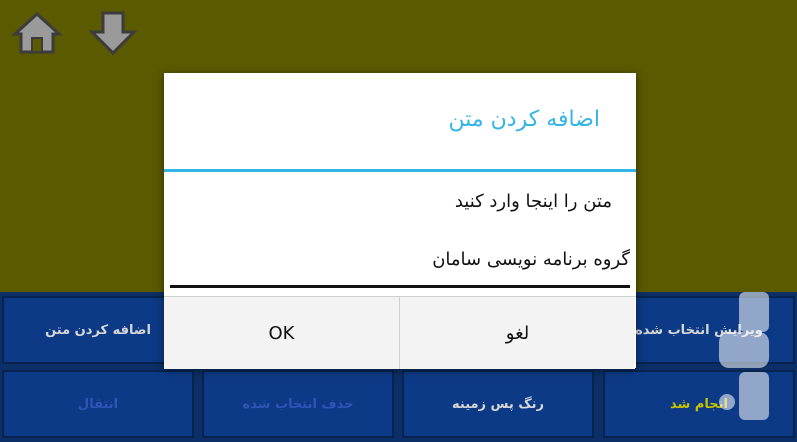 The image size is (797, 442). What do you see at coordinates (281, 333) in the screenshot?
I see `ok-button: OK` at bounding box center [281, 333].